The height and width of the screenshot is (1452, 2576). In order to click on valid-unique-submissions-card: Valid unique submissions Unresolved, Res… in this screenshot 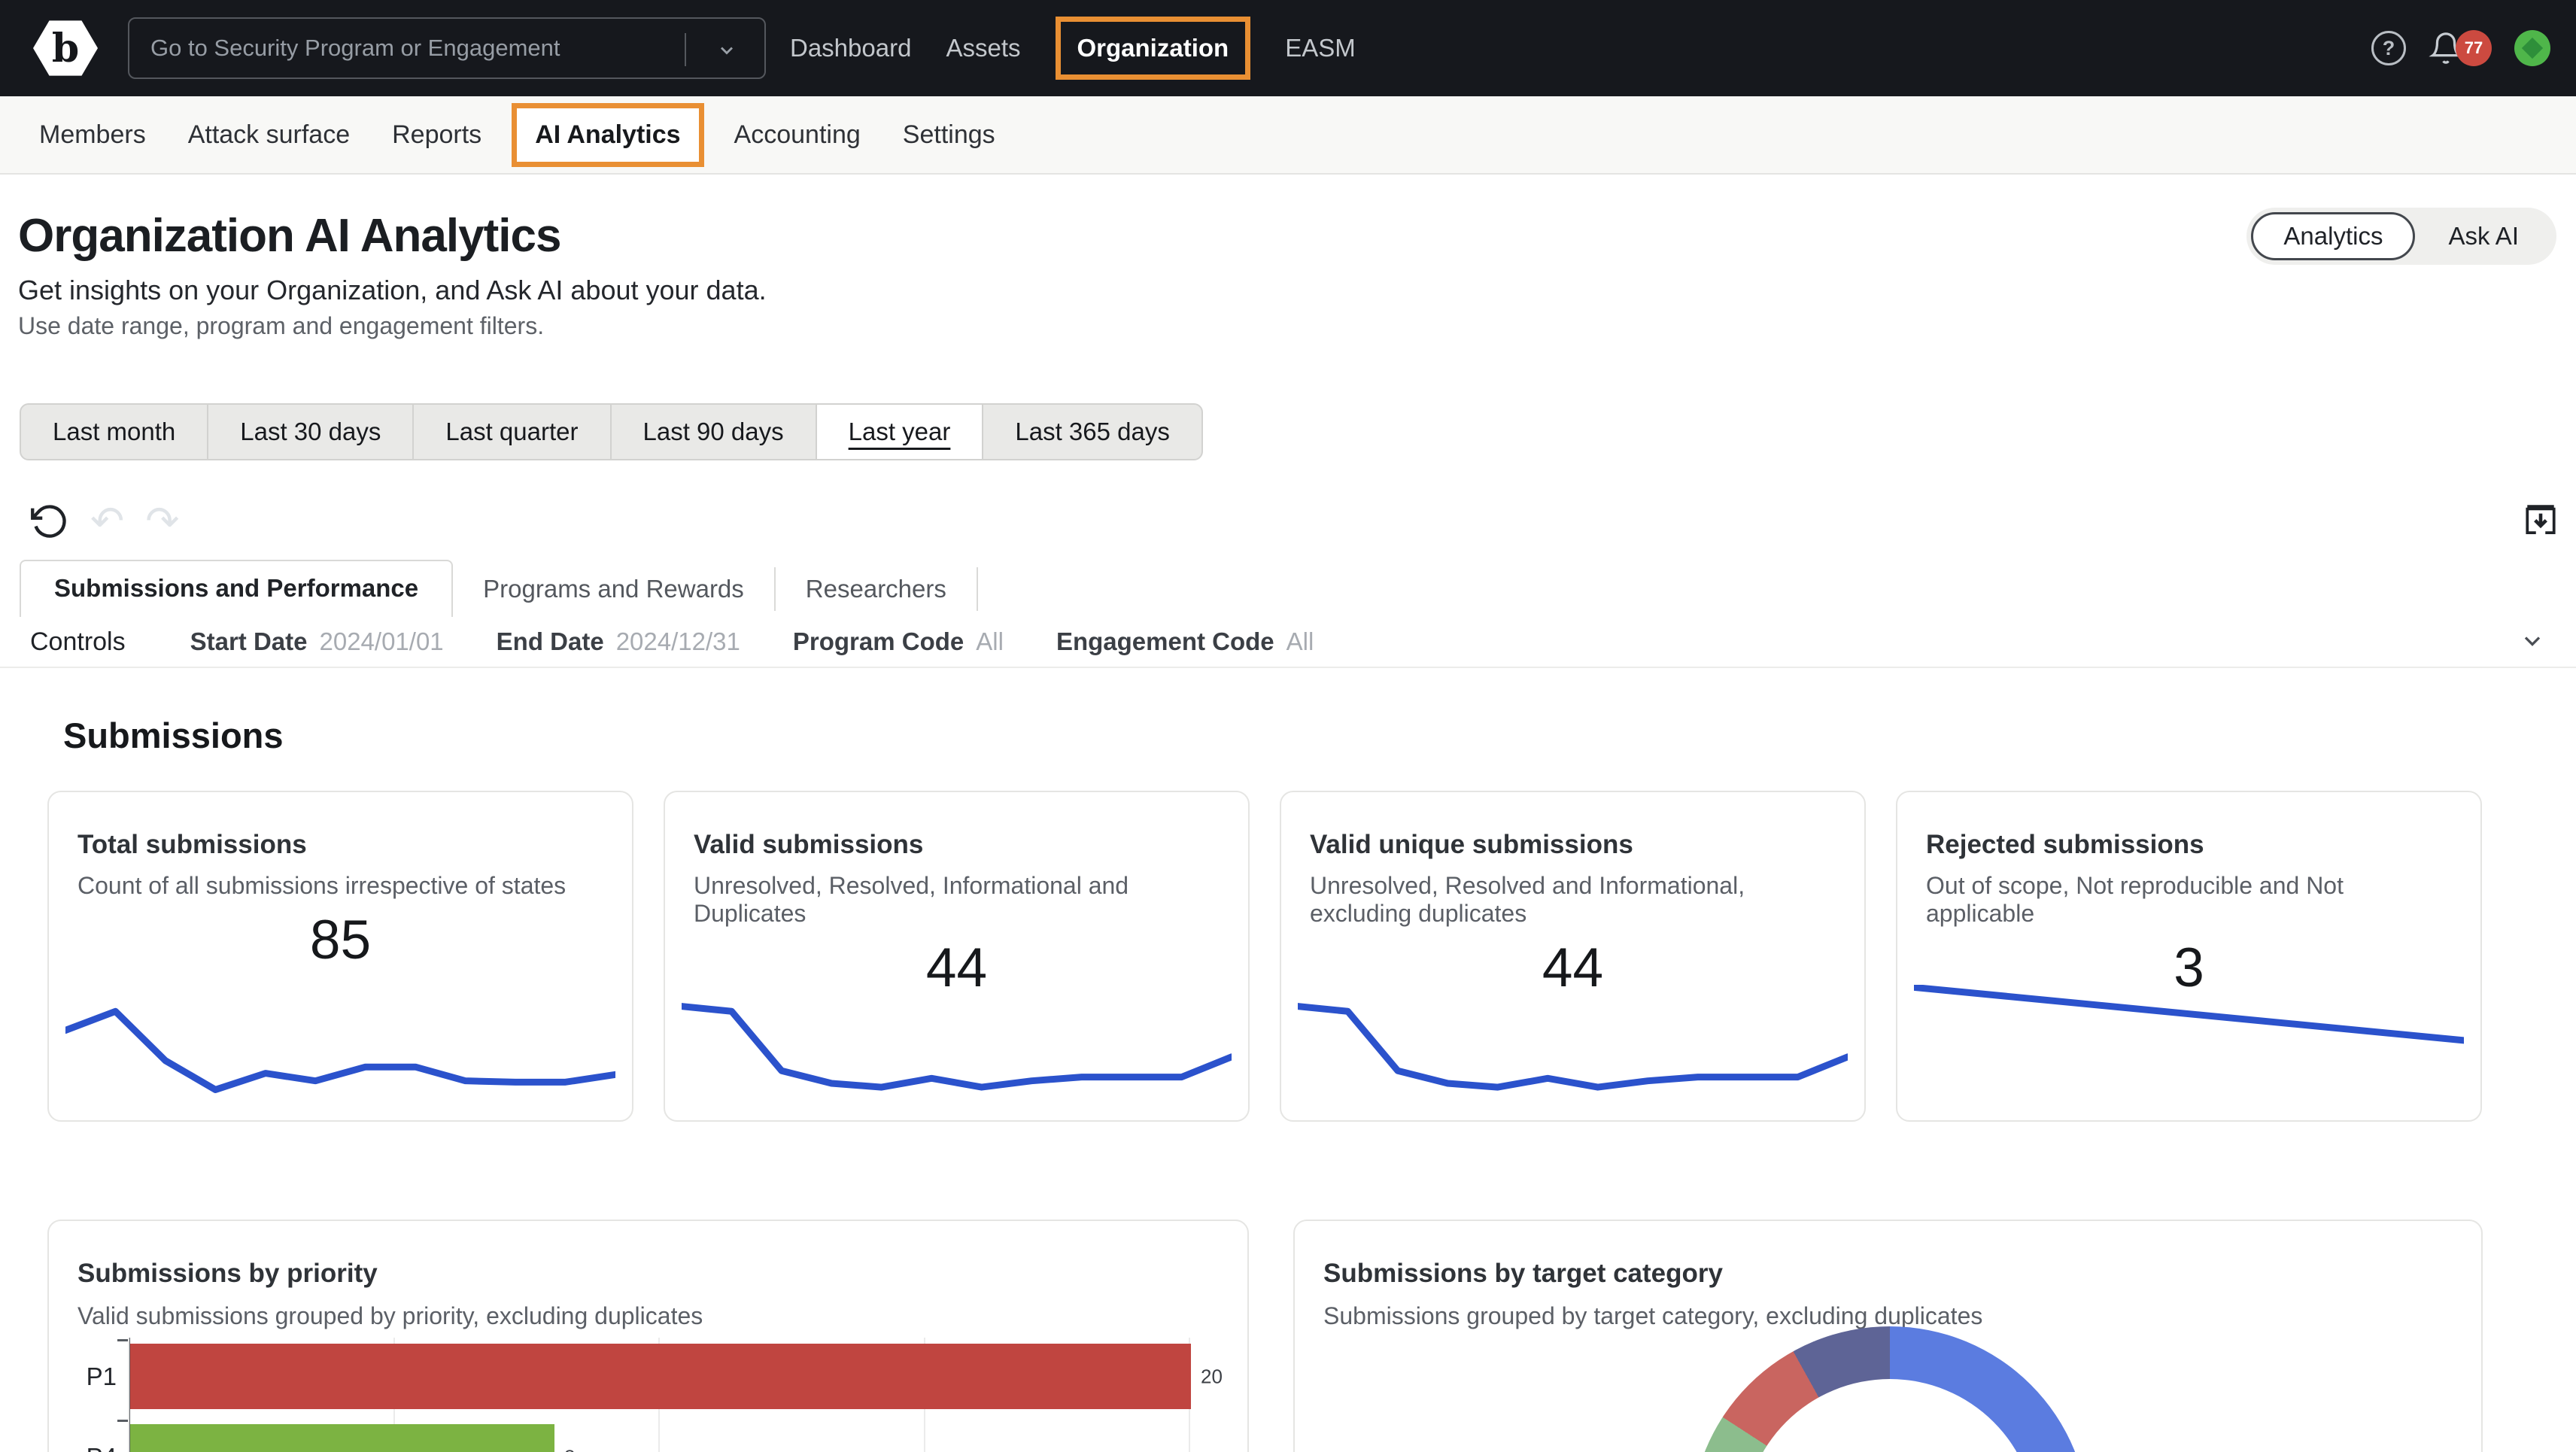, I will do `click(1573, 957)`.